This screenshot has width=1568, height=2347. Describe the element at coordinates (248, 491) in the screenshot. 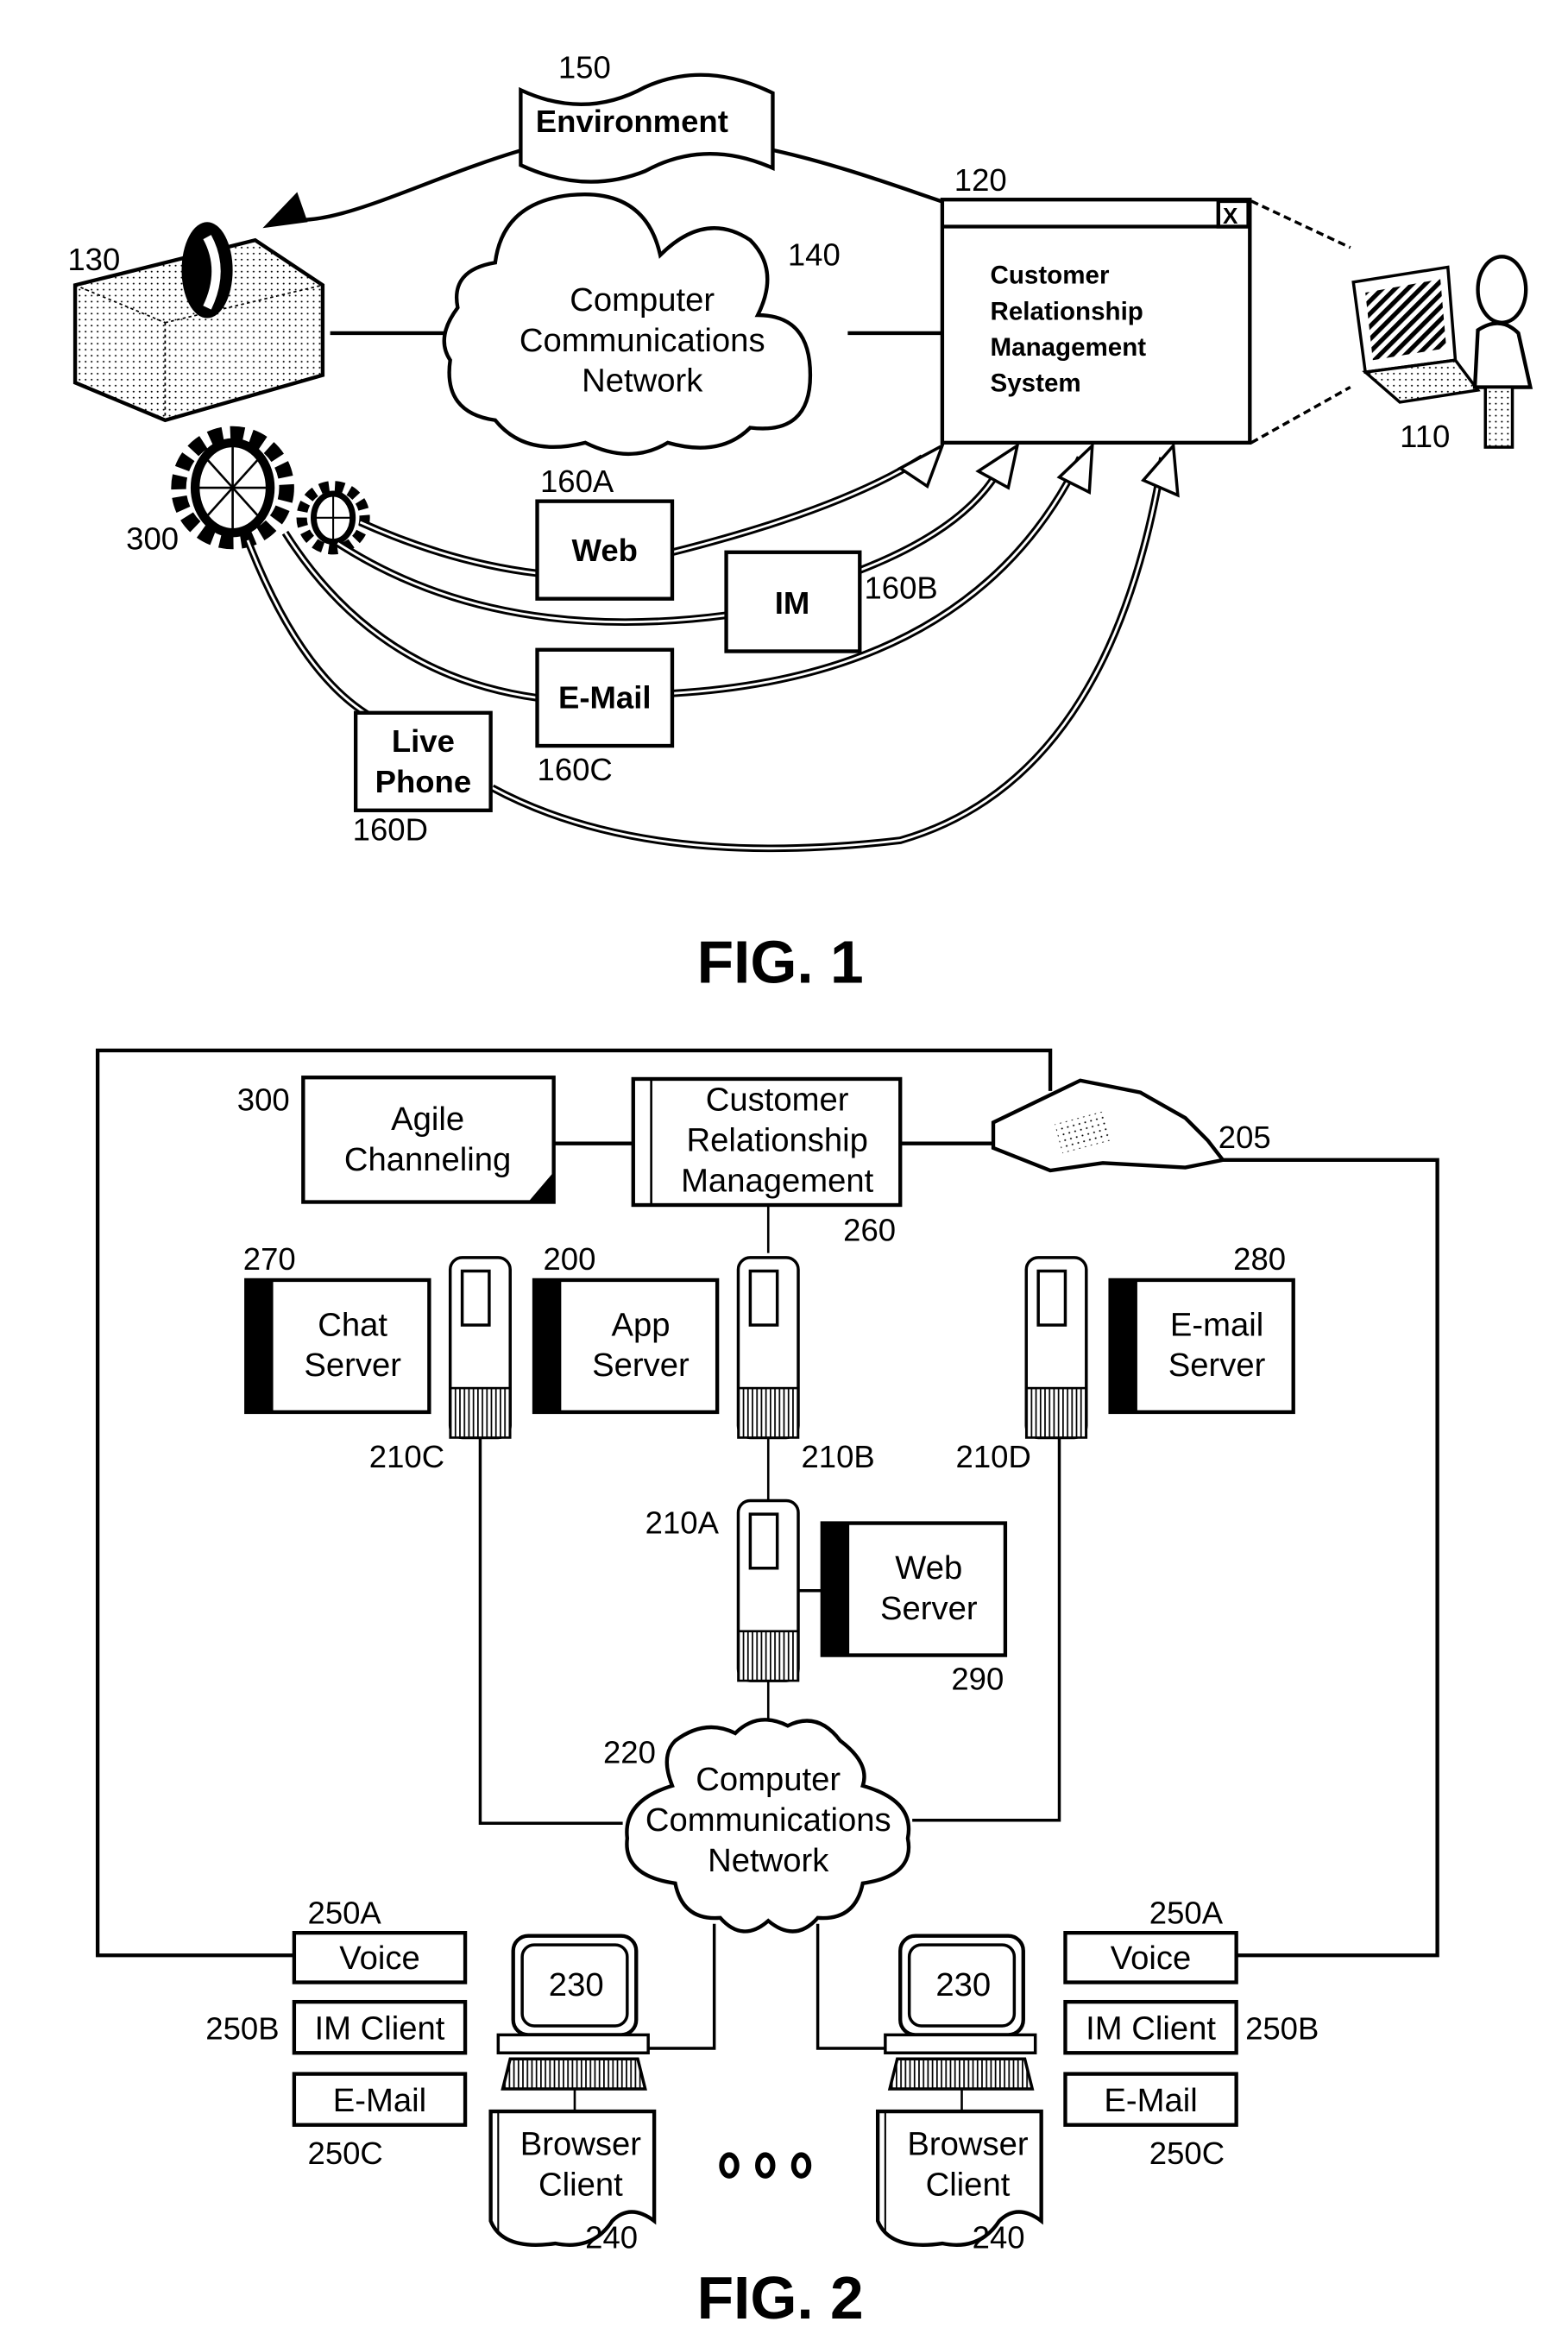

I see `agile-channeling-gears: 300` at that location.